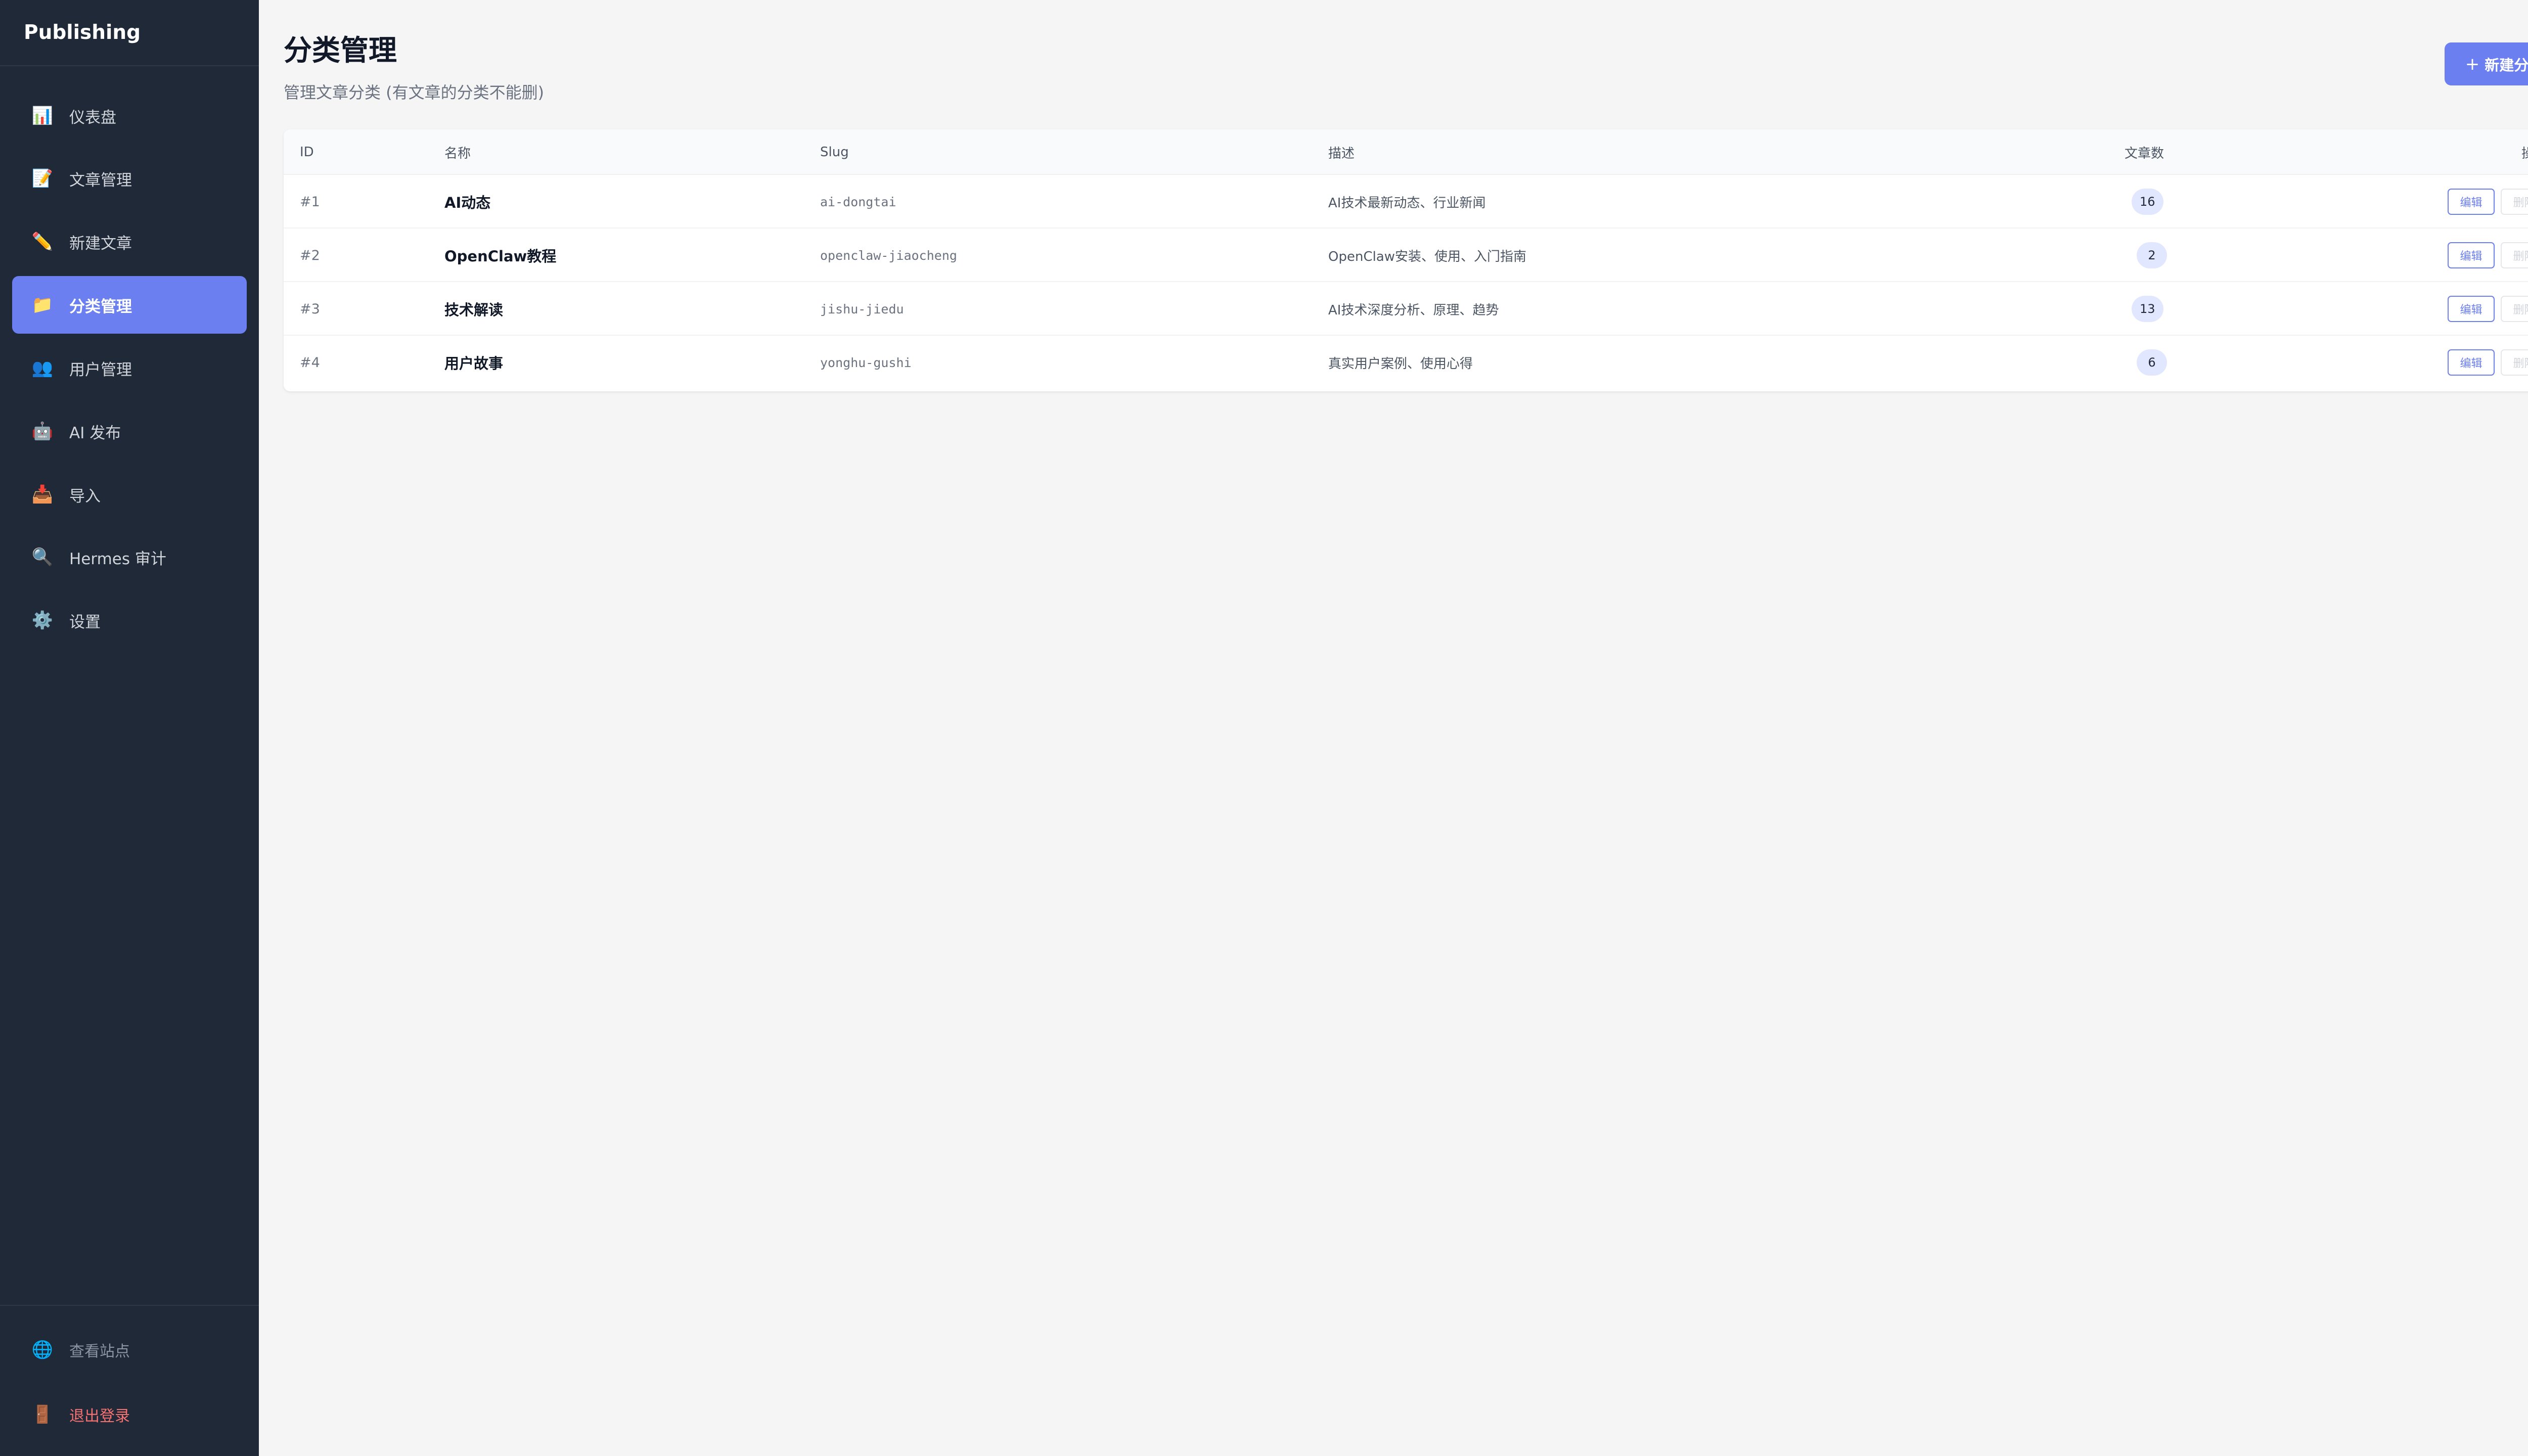 The image size is (2528, 1456). I want to click on sidebar-item-label: 设置, so click(85, 622).